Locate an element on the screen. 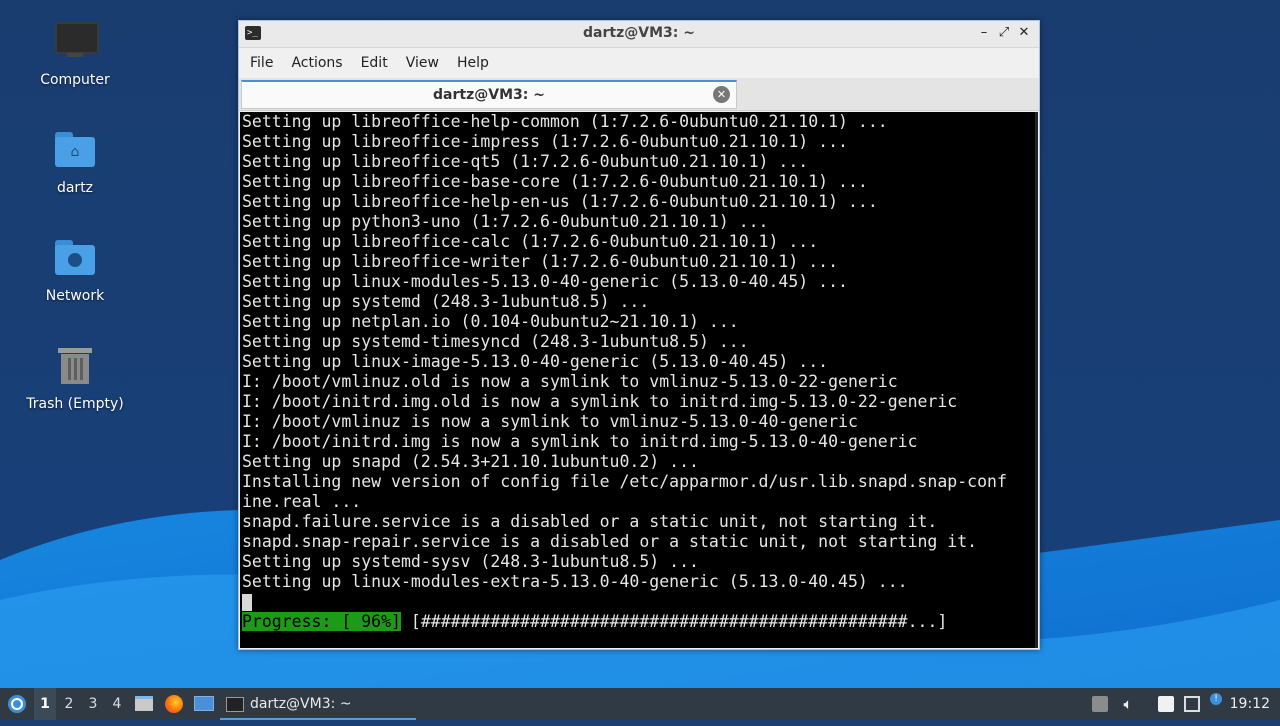 The height and width of the screenshot is (726, 1280). menu-edit: Edit is located at coordinates (374, 63).